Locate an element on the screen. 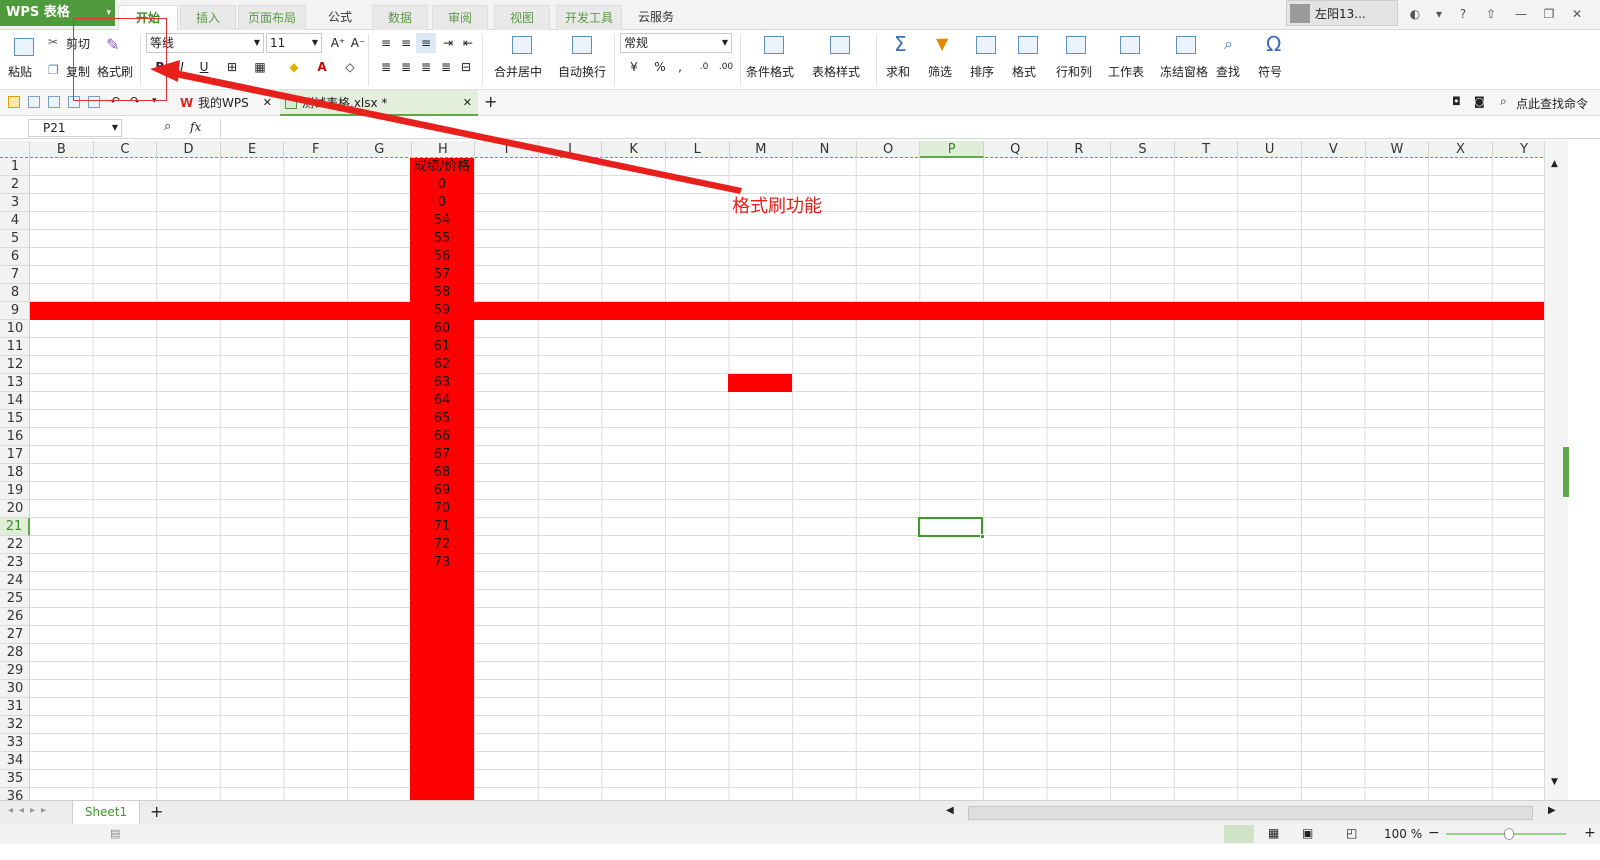 This screenshot has width=1600, height=860. increase-decimal-icon: .0 is located at coordinates (704, 67).